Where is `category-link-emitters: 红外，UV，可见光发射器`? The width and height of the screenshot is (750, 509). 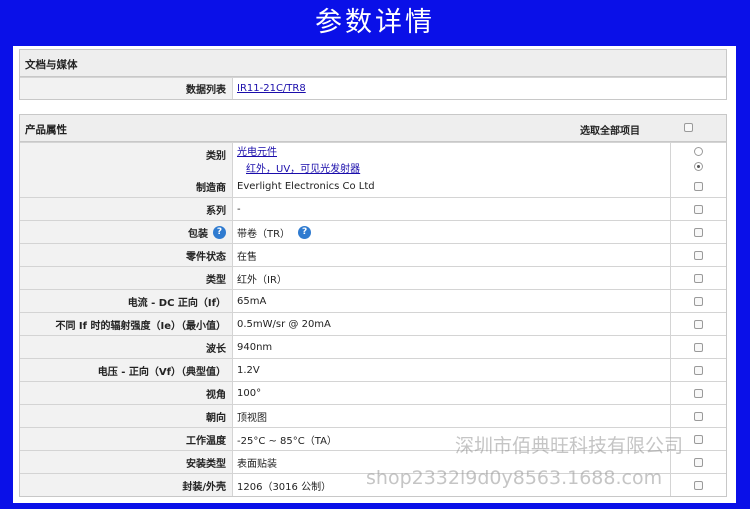 category-link-emitters: 红外，UV，可见光发射器 is located at coordinates (303, 167).